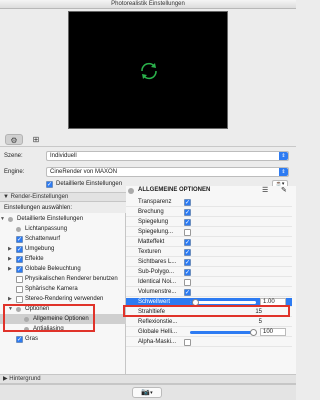  What do you see at coordinates (13, 156) in the screenshot?
I see `scene-label: Szene:` at bounding box center [13, 156].